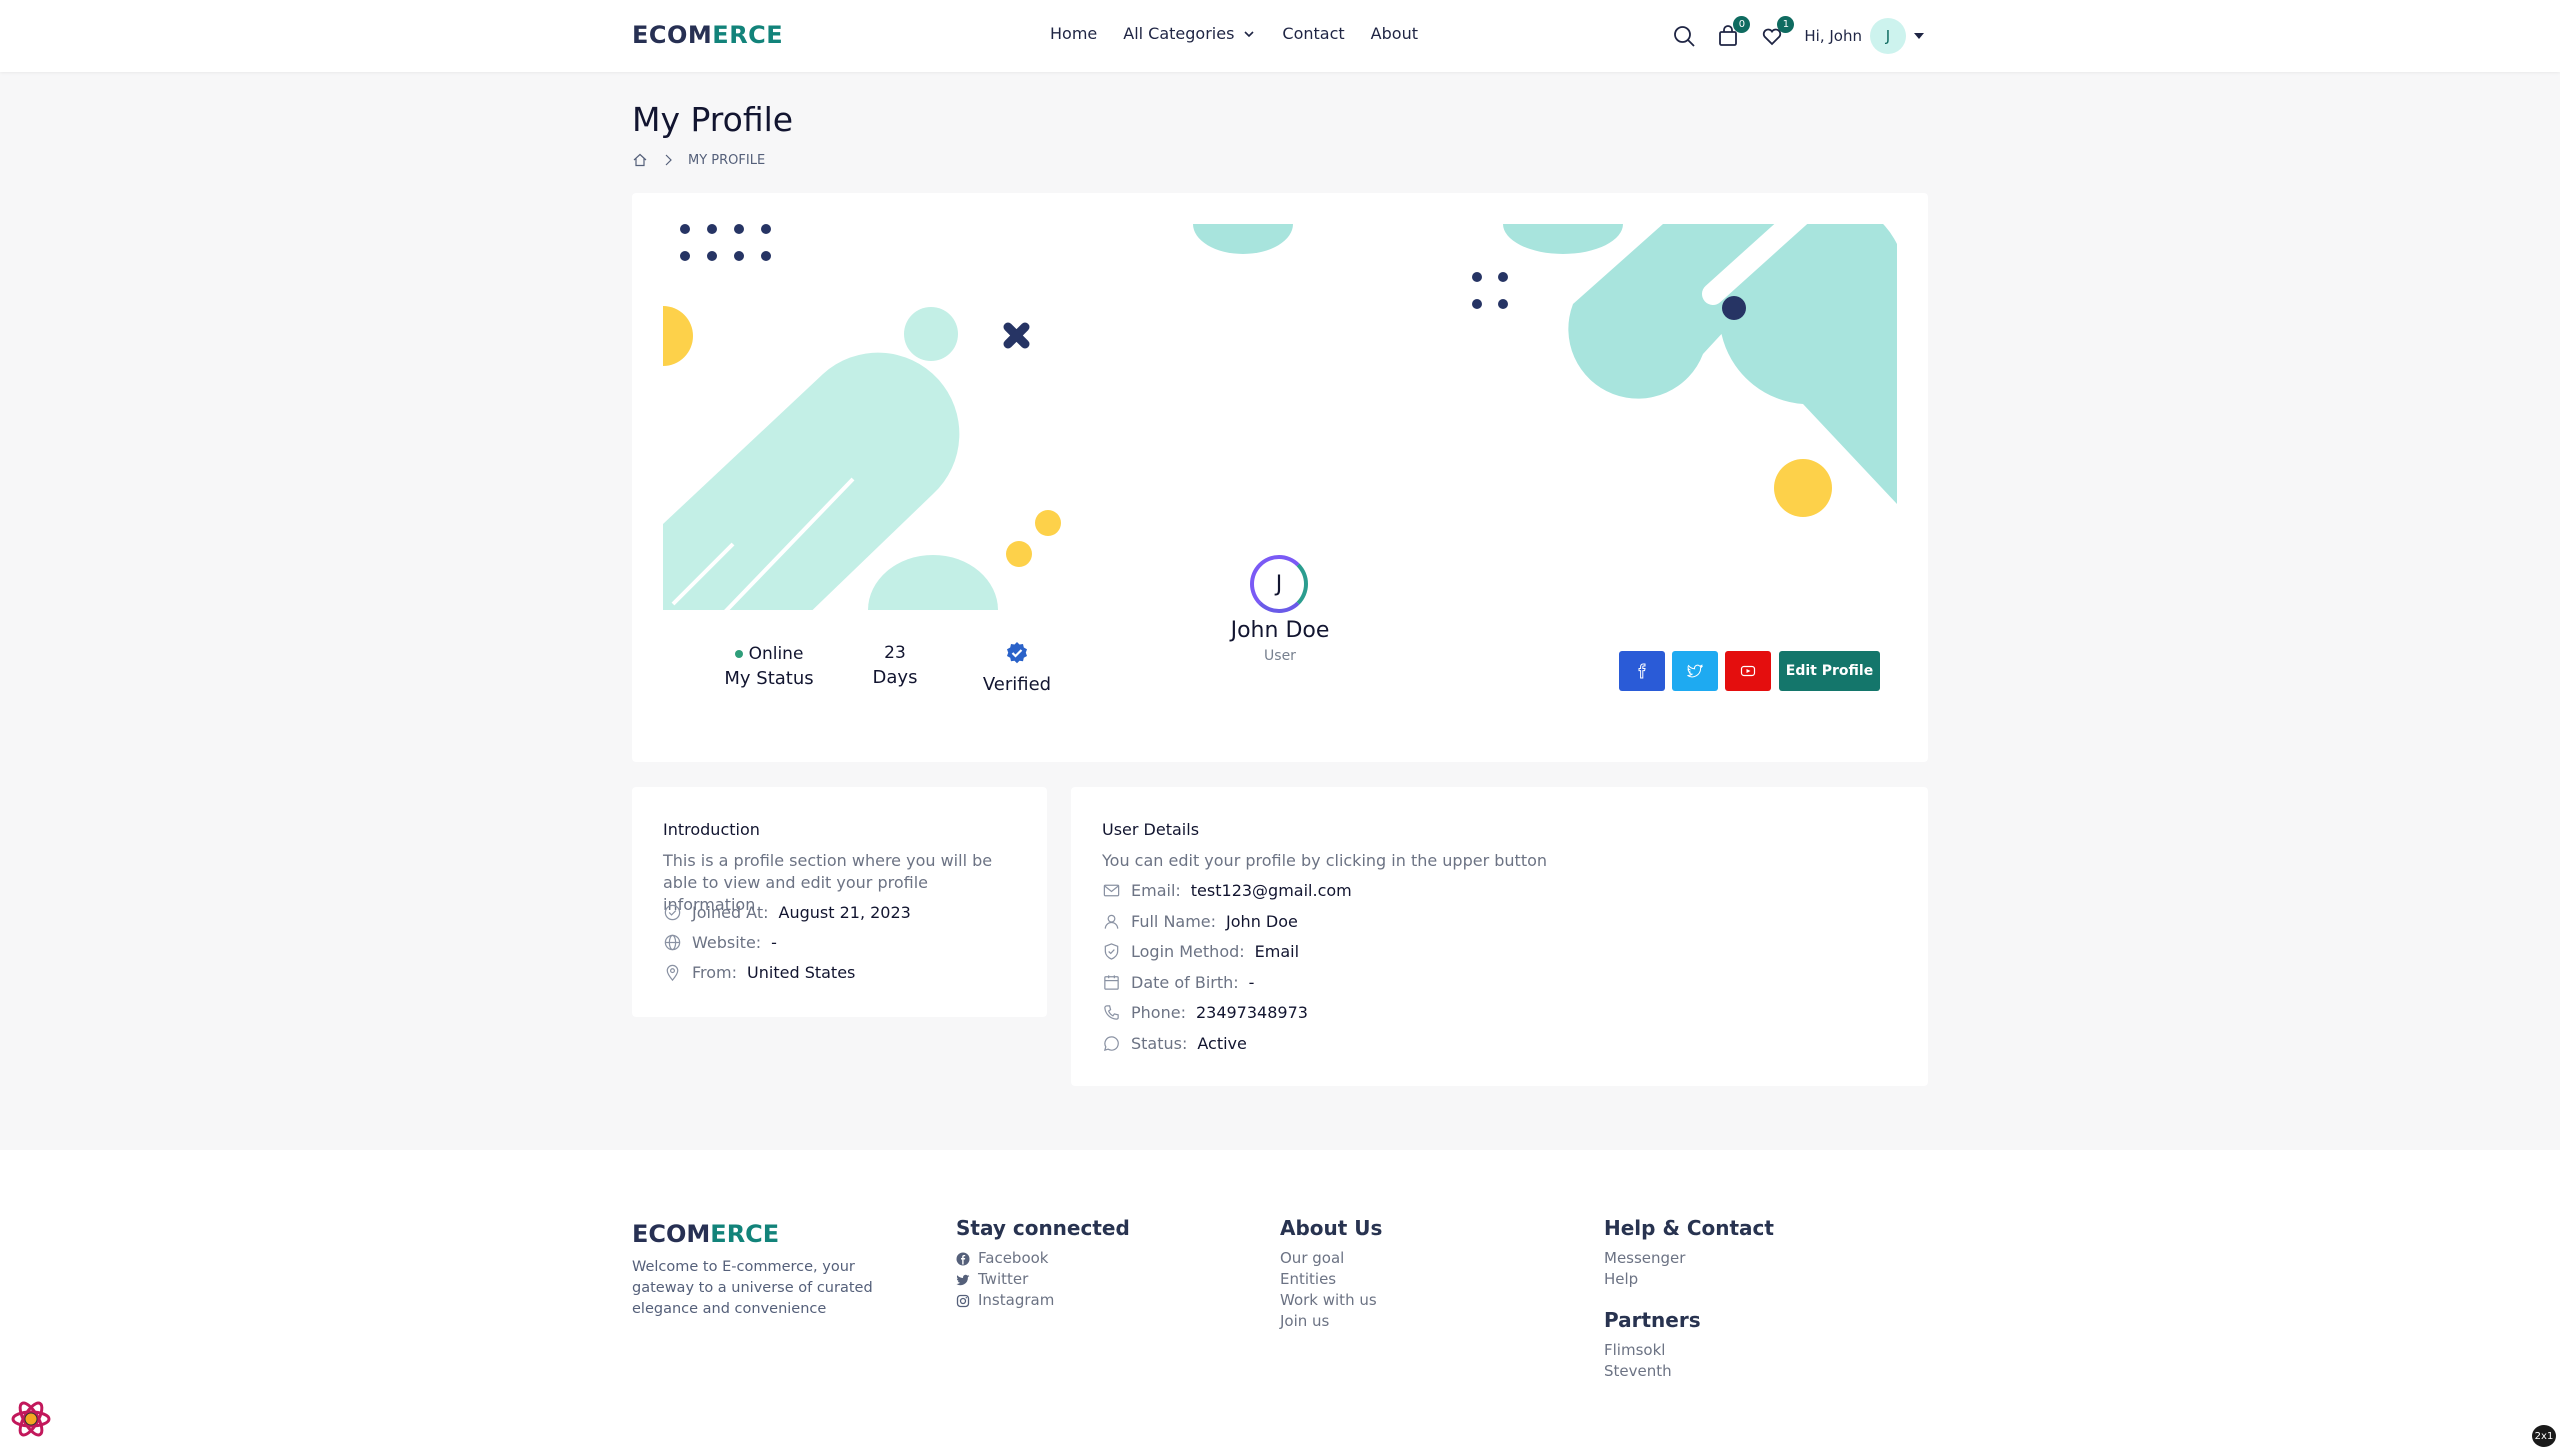 The height and width of the screenshot is (1451, 2560). What do you see at coordinates (1043, 1258) in the screenshot?
I see `footer-link-facebook: Facebook` at bounding box center [1043, 1258].